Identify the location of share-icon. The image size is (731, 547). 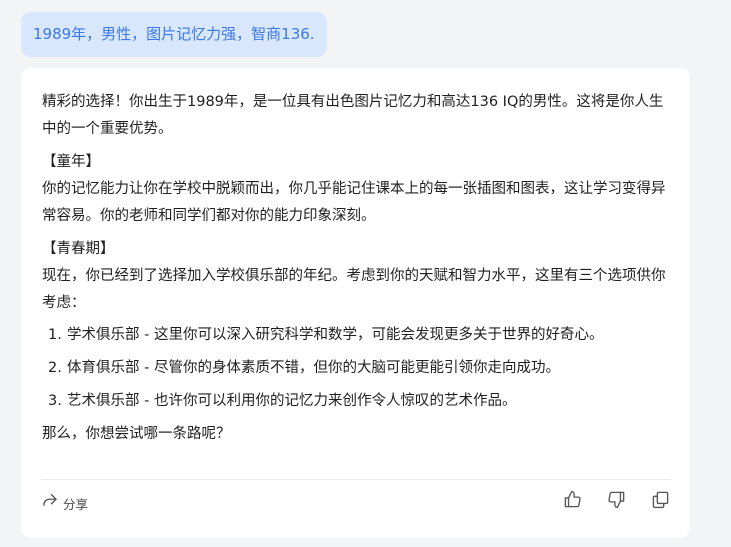
(50, 504).